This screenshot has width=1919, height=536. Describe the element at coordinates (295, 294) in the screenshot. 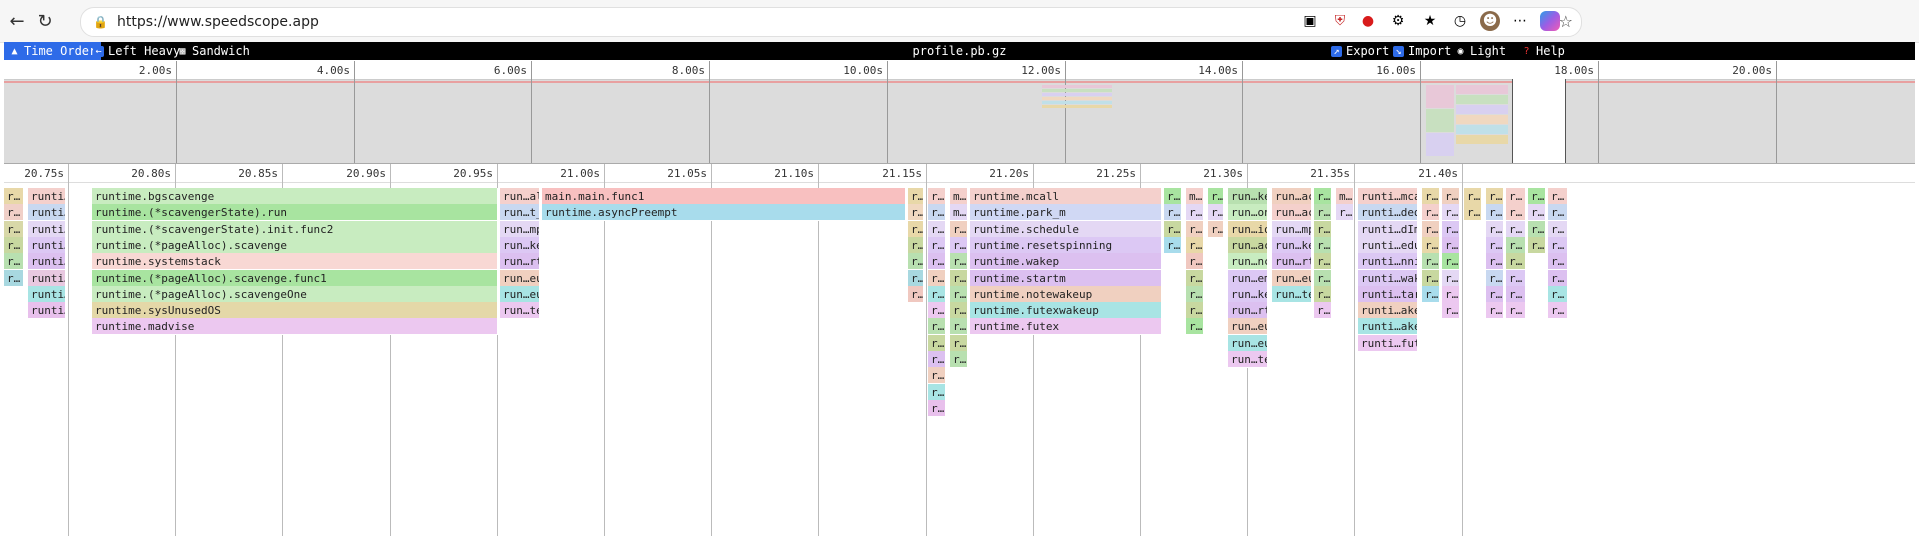

I see `flame-frame: runtime.(*pageAlloc).scavengeOne` at that location.